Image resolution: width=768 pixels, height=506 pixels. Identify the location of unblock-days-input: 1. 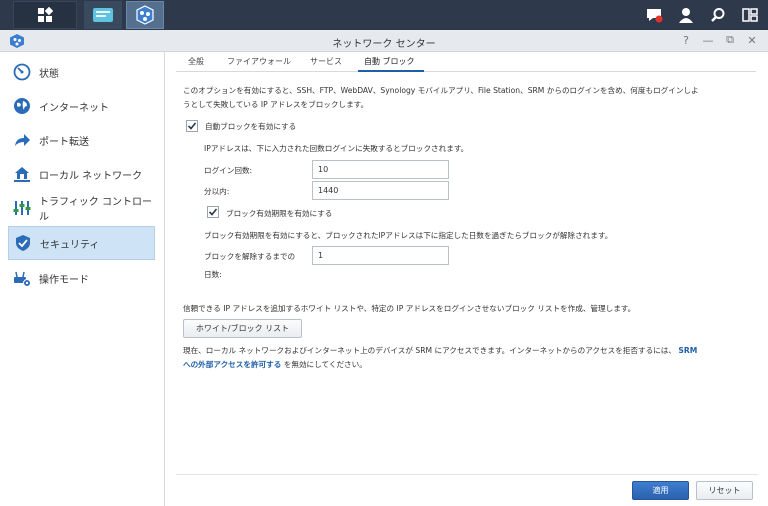
(380, 255).